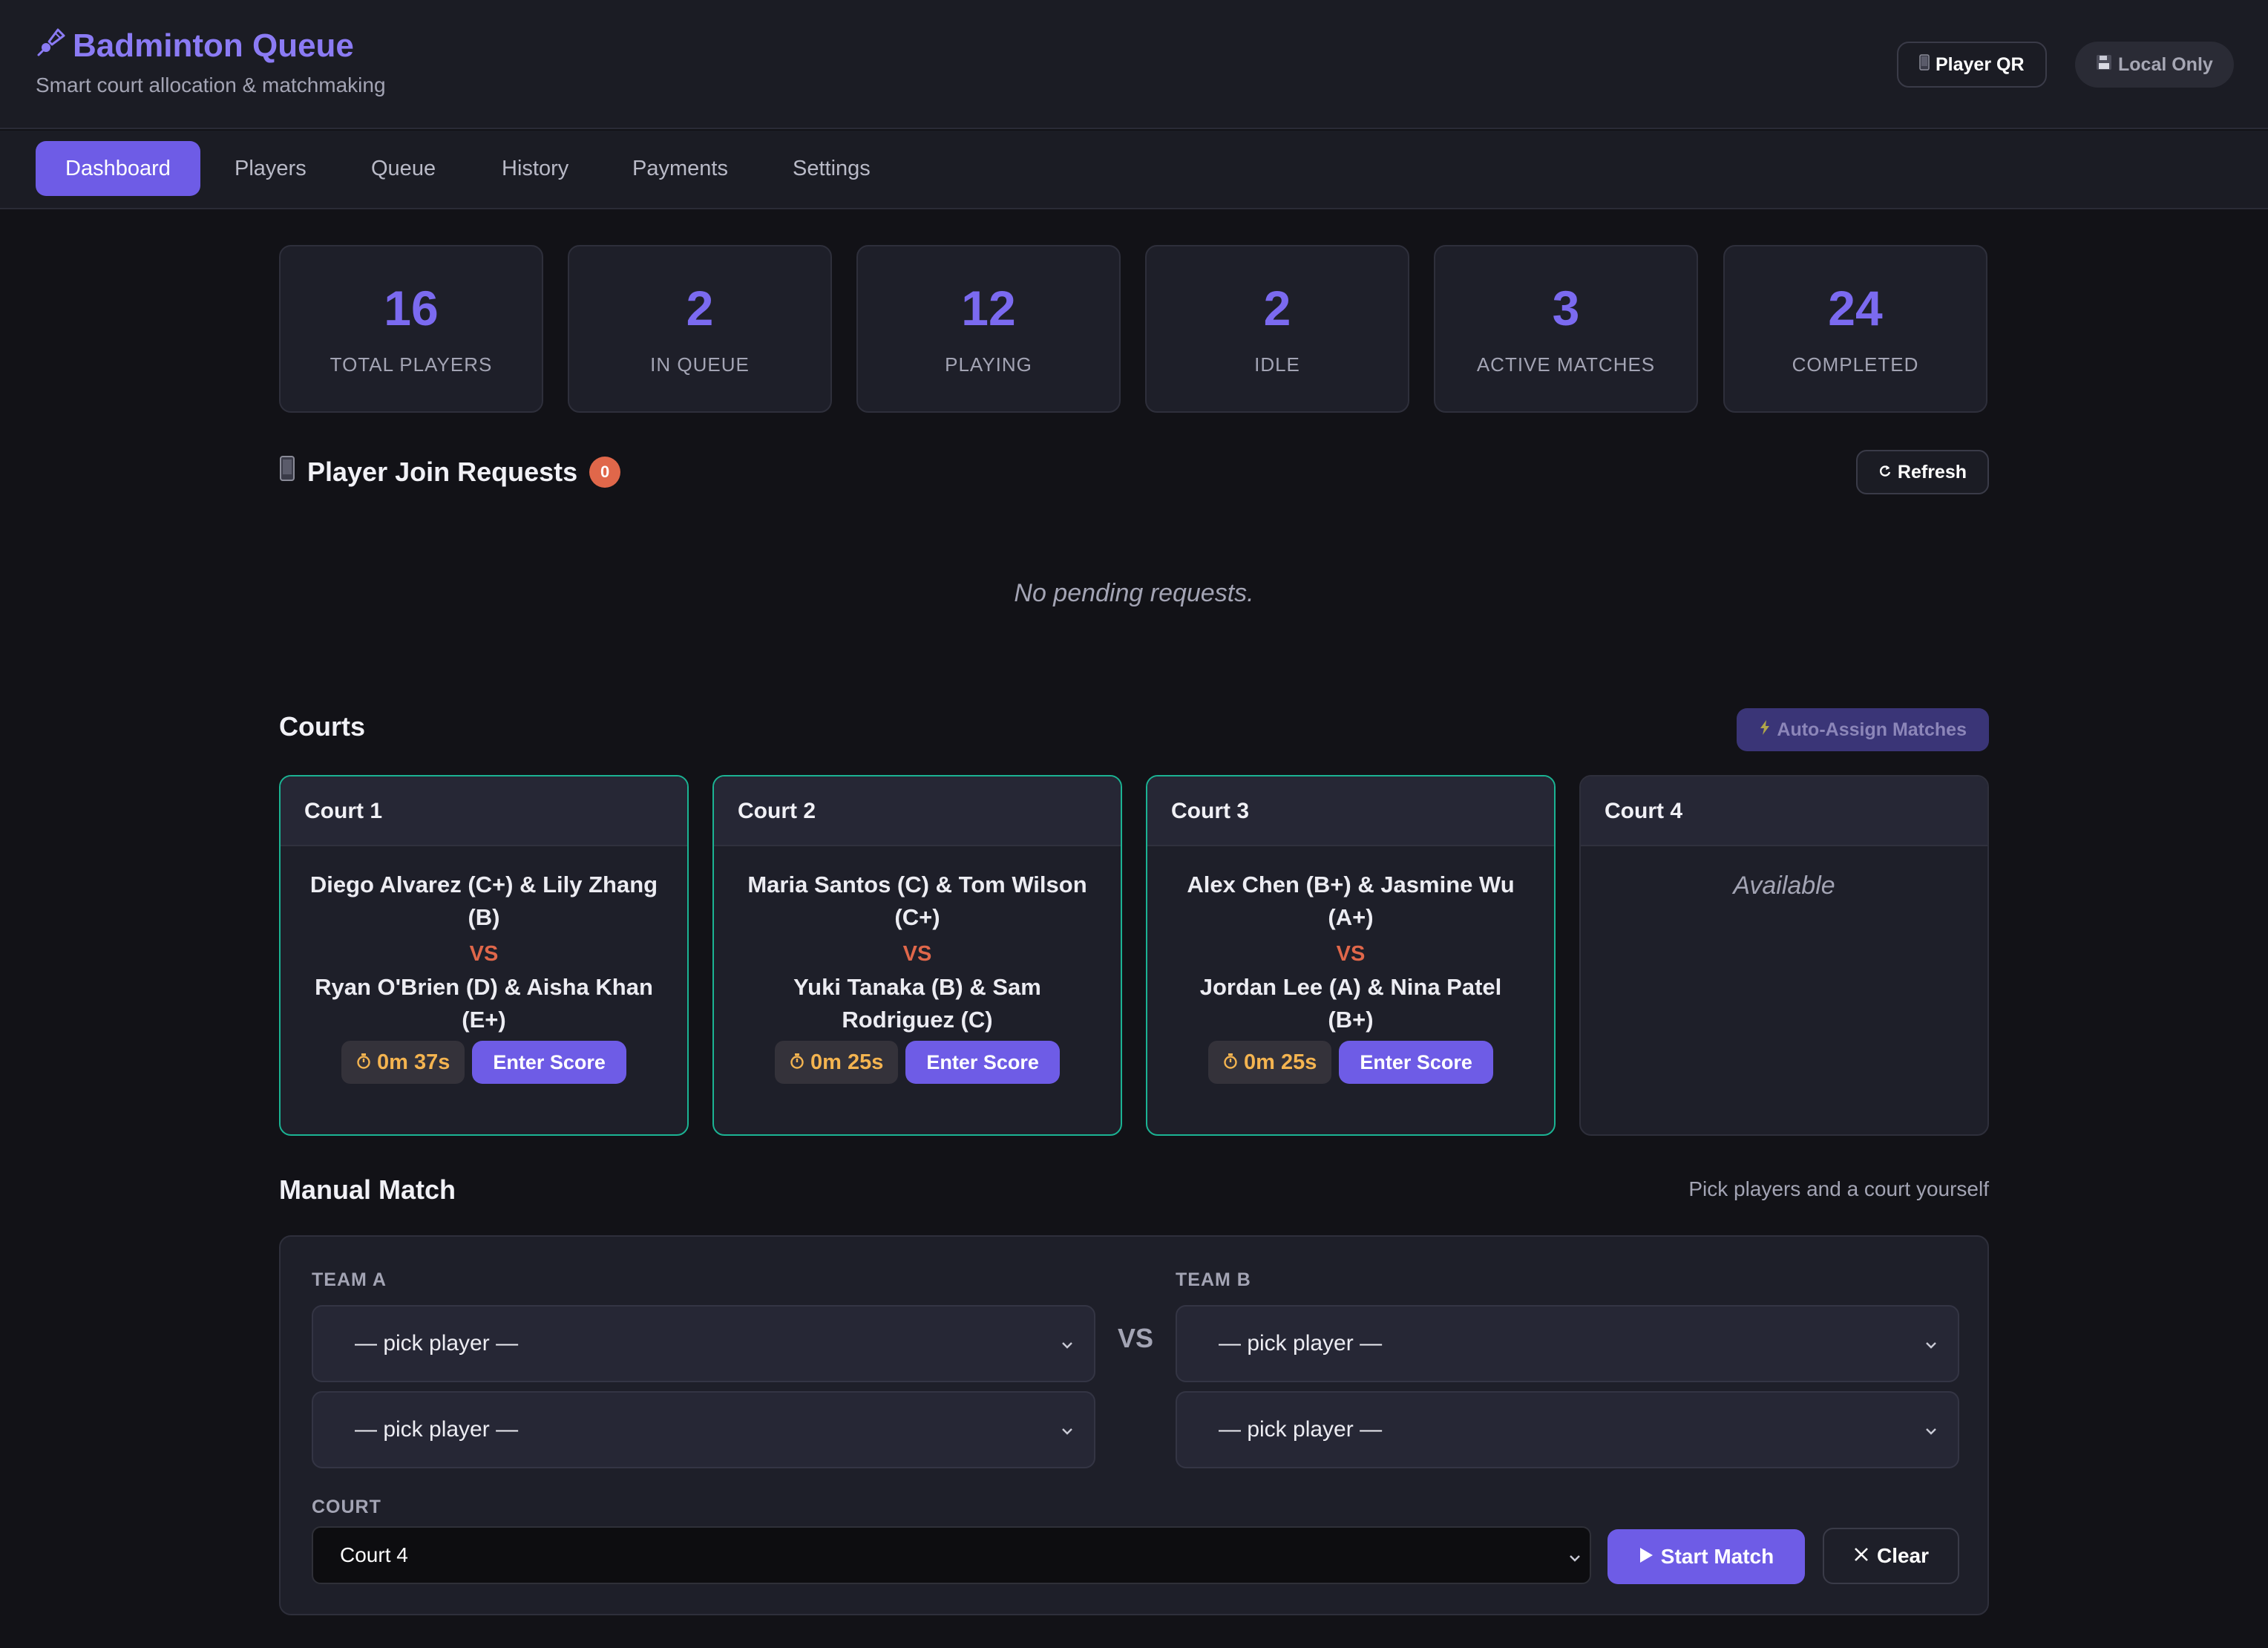 The height and width of the screenshot is (1648, 2268). Describe the element at coordinates (1784, 811) in the screenshot. I see `court-name: Court 4` at that location.